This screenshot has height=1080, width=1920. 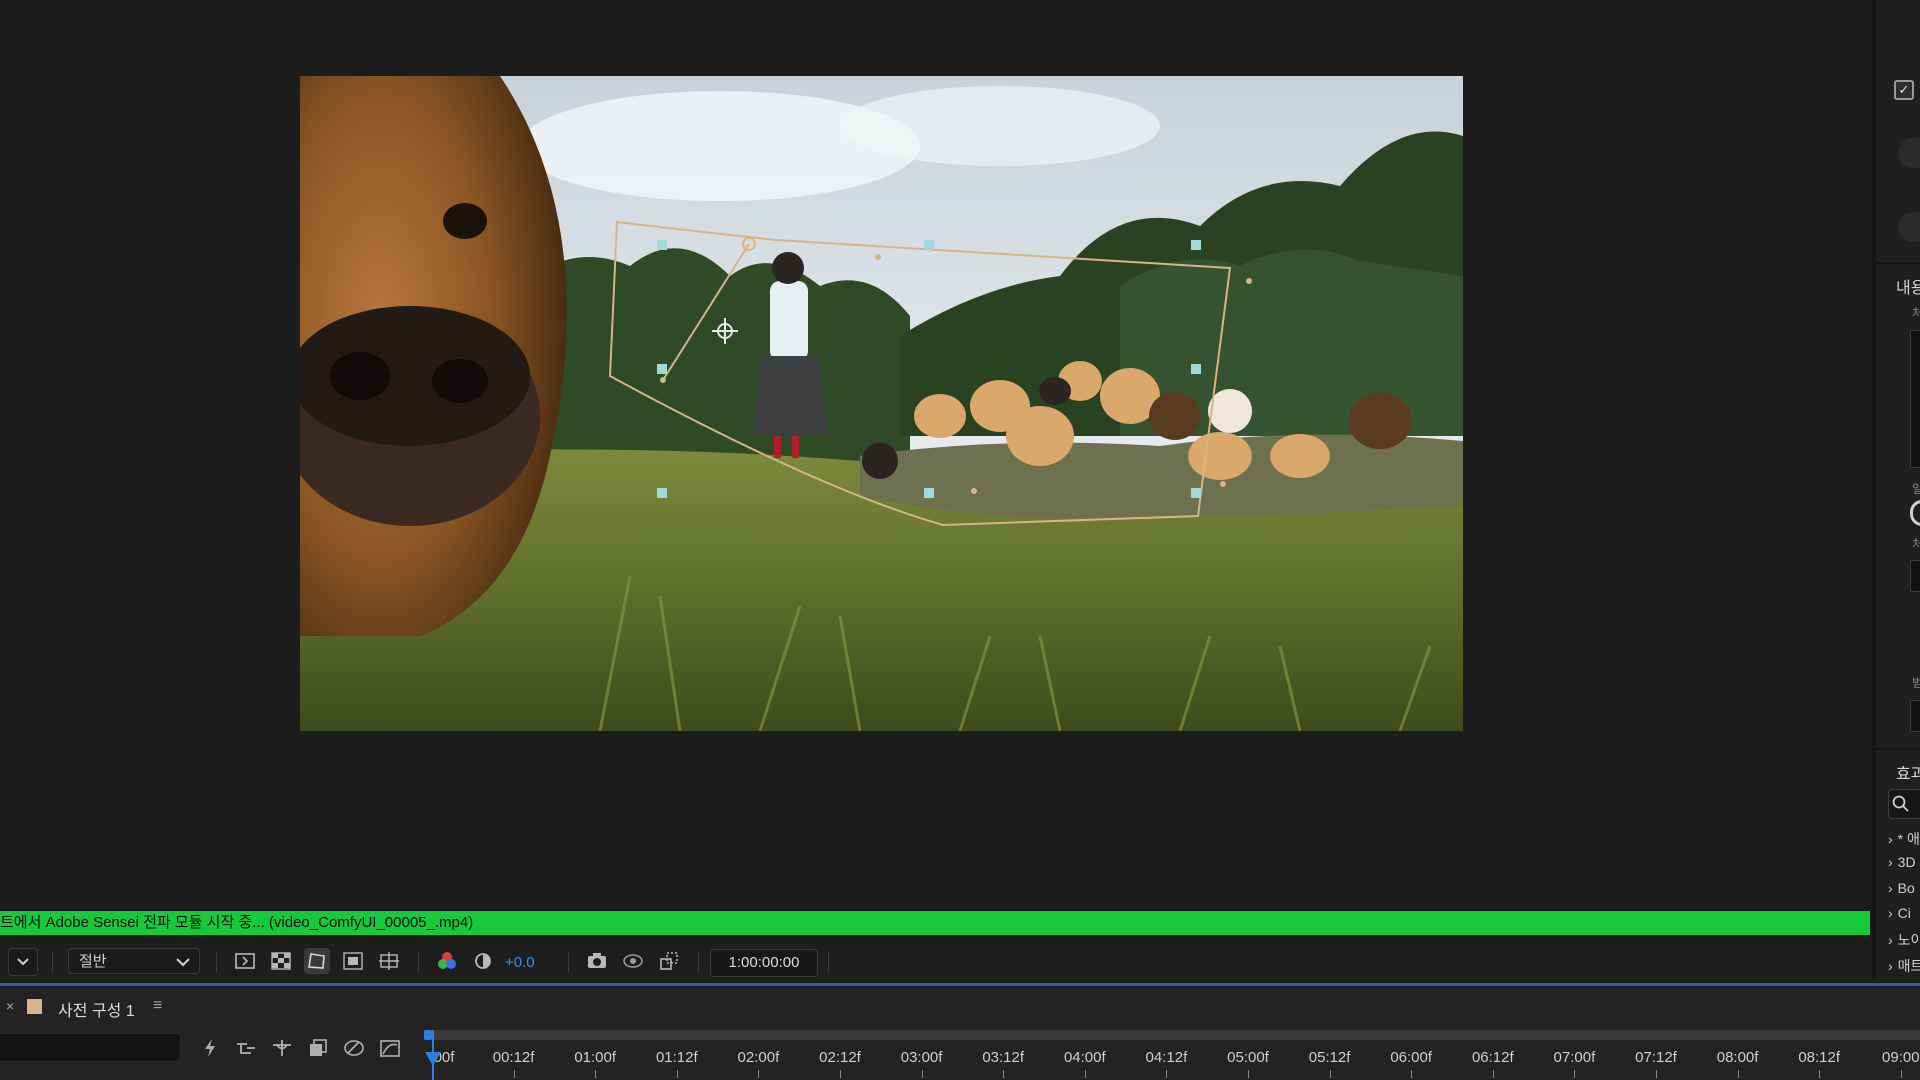 I want to click on content-sub-label: 처, so click(x=1916, y=313).